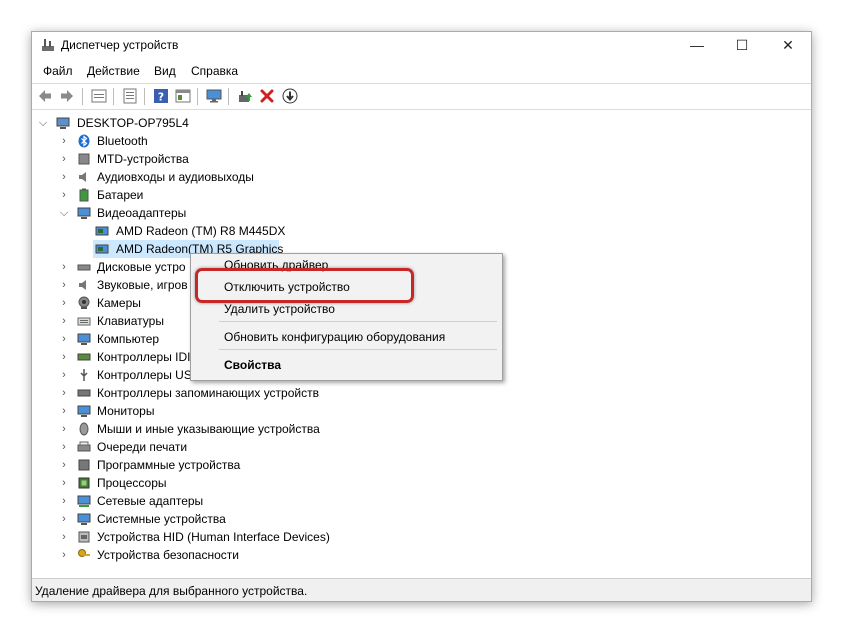 Image resolution: width=842 pixels, height=632 pixels. I want to click on minimize-button: —, so click(697, 45).